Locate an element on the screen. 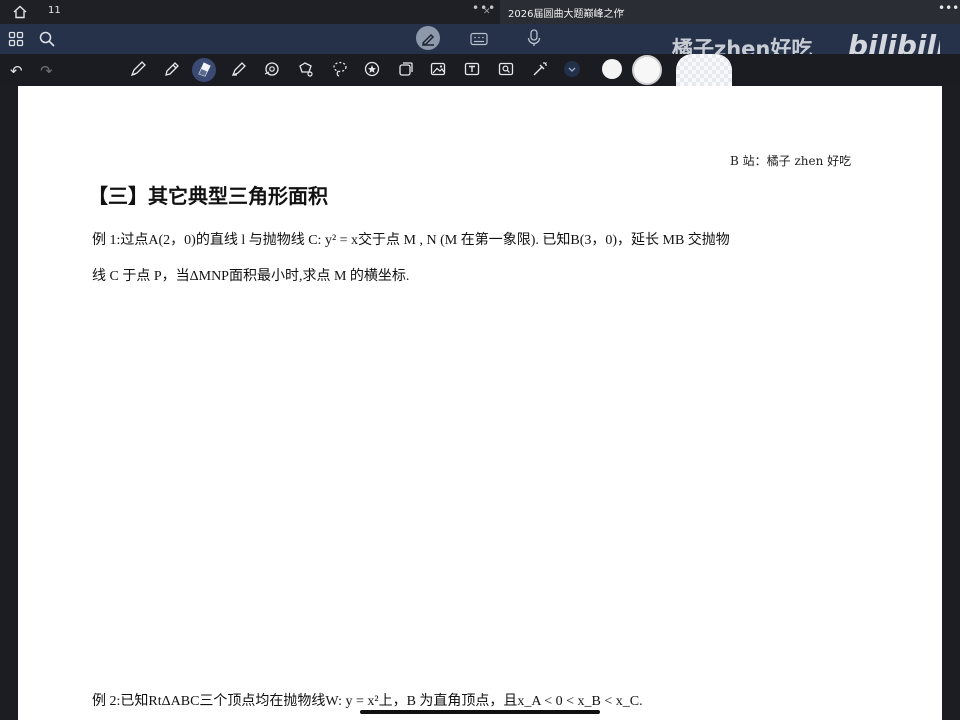 Image resolution: width=960 pixels, height=720 pixels. example-1-line-2: 线 C 于点 P，当ΔMNP面积最小时,求点 M 的横坐标. is located at coordinates (251, 276).